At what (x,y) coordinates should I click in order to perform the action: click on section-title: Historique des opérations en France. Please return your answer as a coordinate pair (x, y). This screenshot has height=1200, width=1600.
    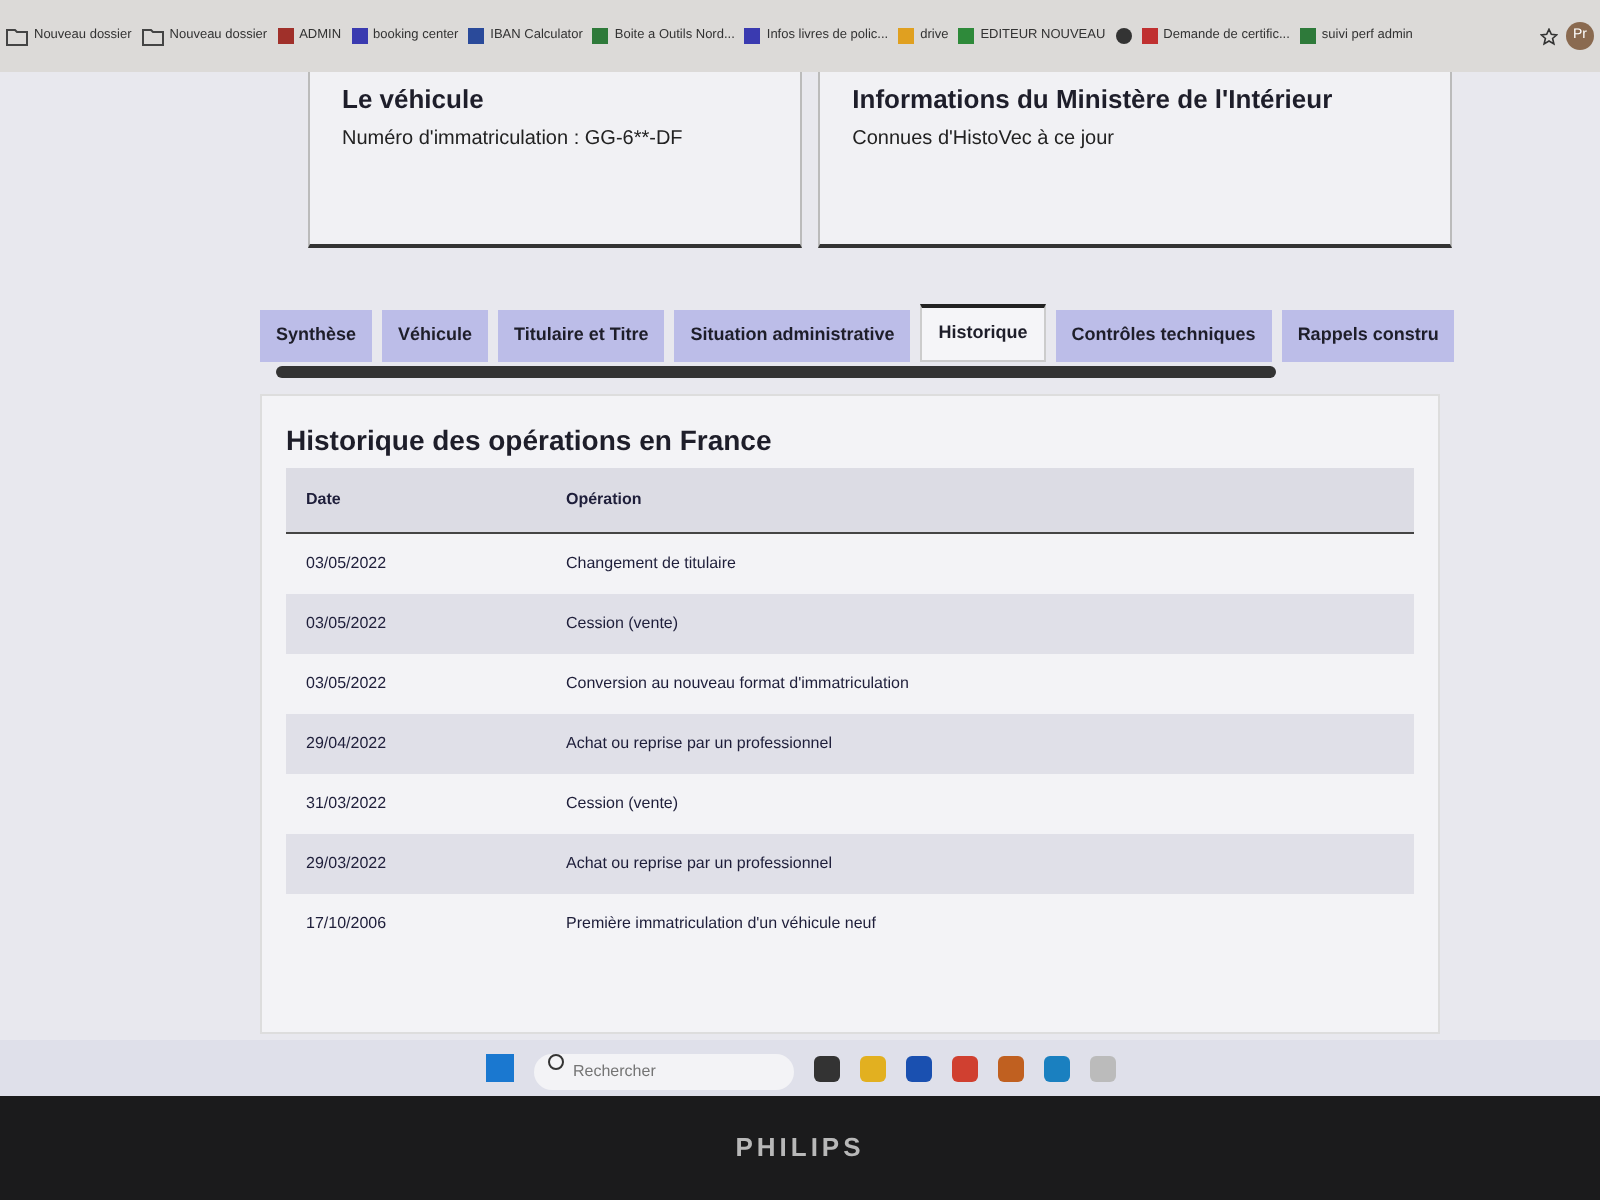
    Looking at the image, I should click on (530, 440).